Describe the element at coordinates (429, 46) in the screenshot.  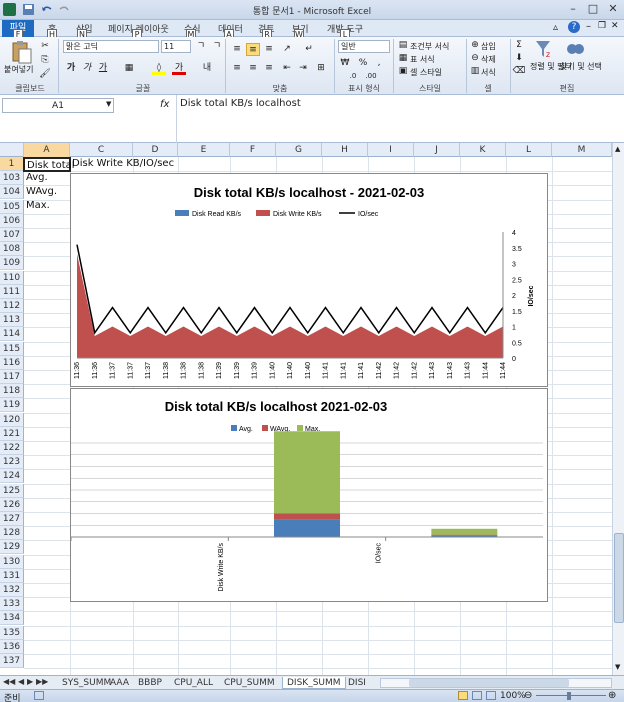
I see `conditional-format-label: 조건부 서식` at that location.